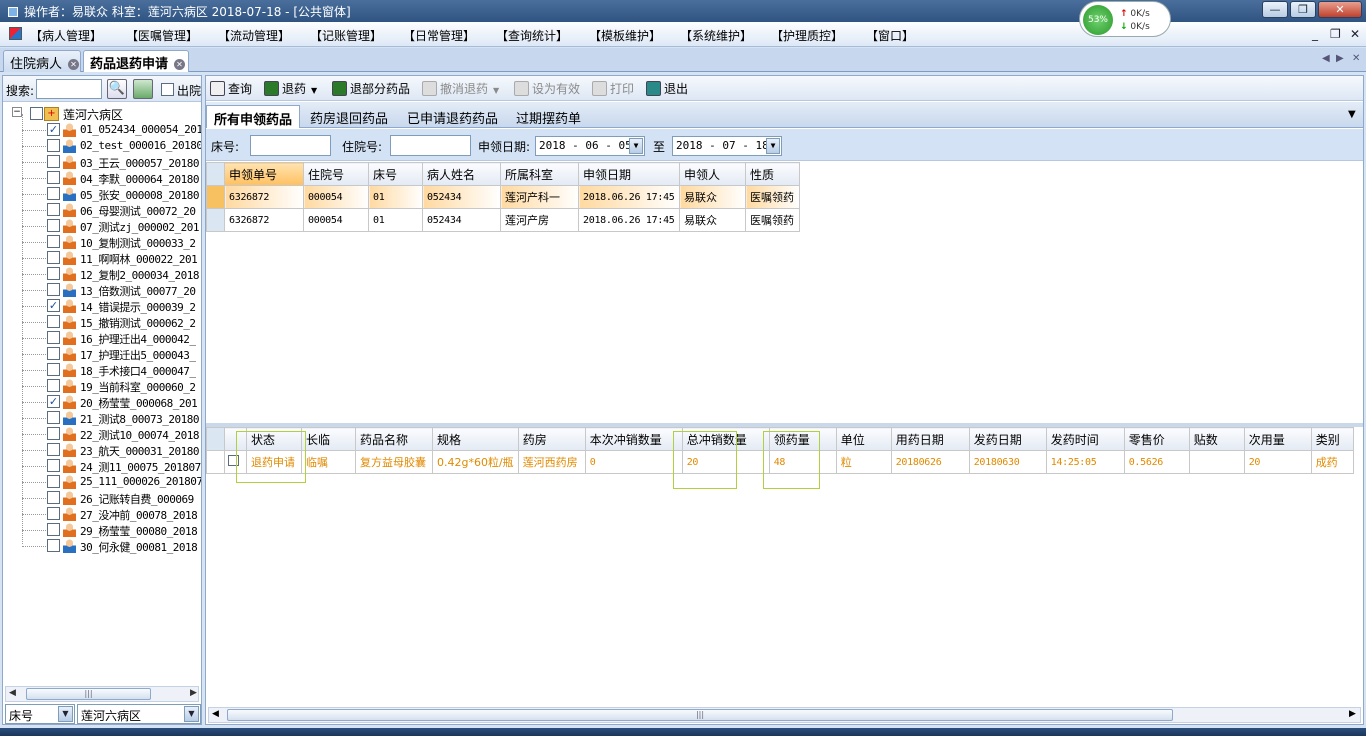 This screenshot has width=1366, height=736. Describe the element at coordinates (102, 434) in the screenshot. I see `patient-row: 22_测试10_00074_2018` at that location.